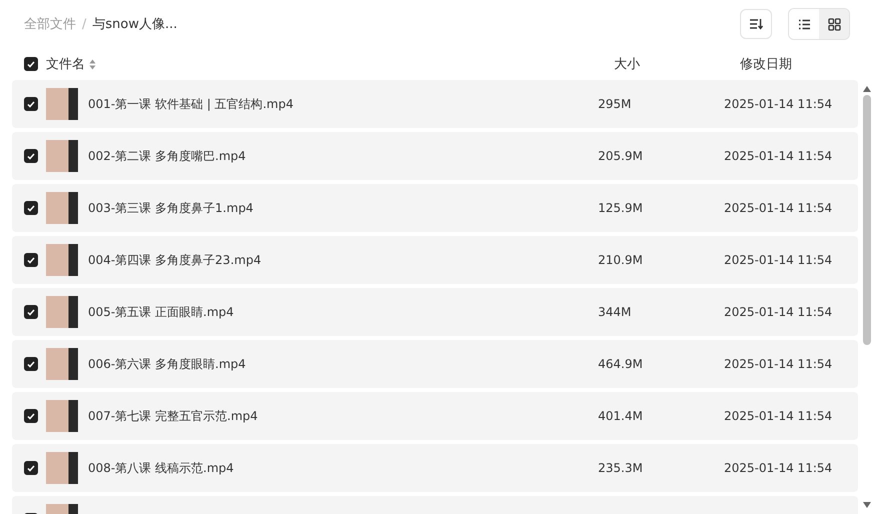 The height and width of the screenshot is (514, 874). Describe the element at coordinates (171, 208) in the screenshot. I see `file-name: 003-第三课 多角度鼻子1.mp4` at that location.